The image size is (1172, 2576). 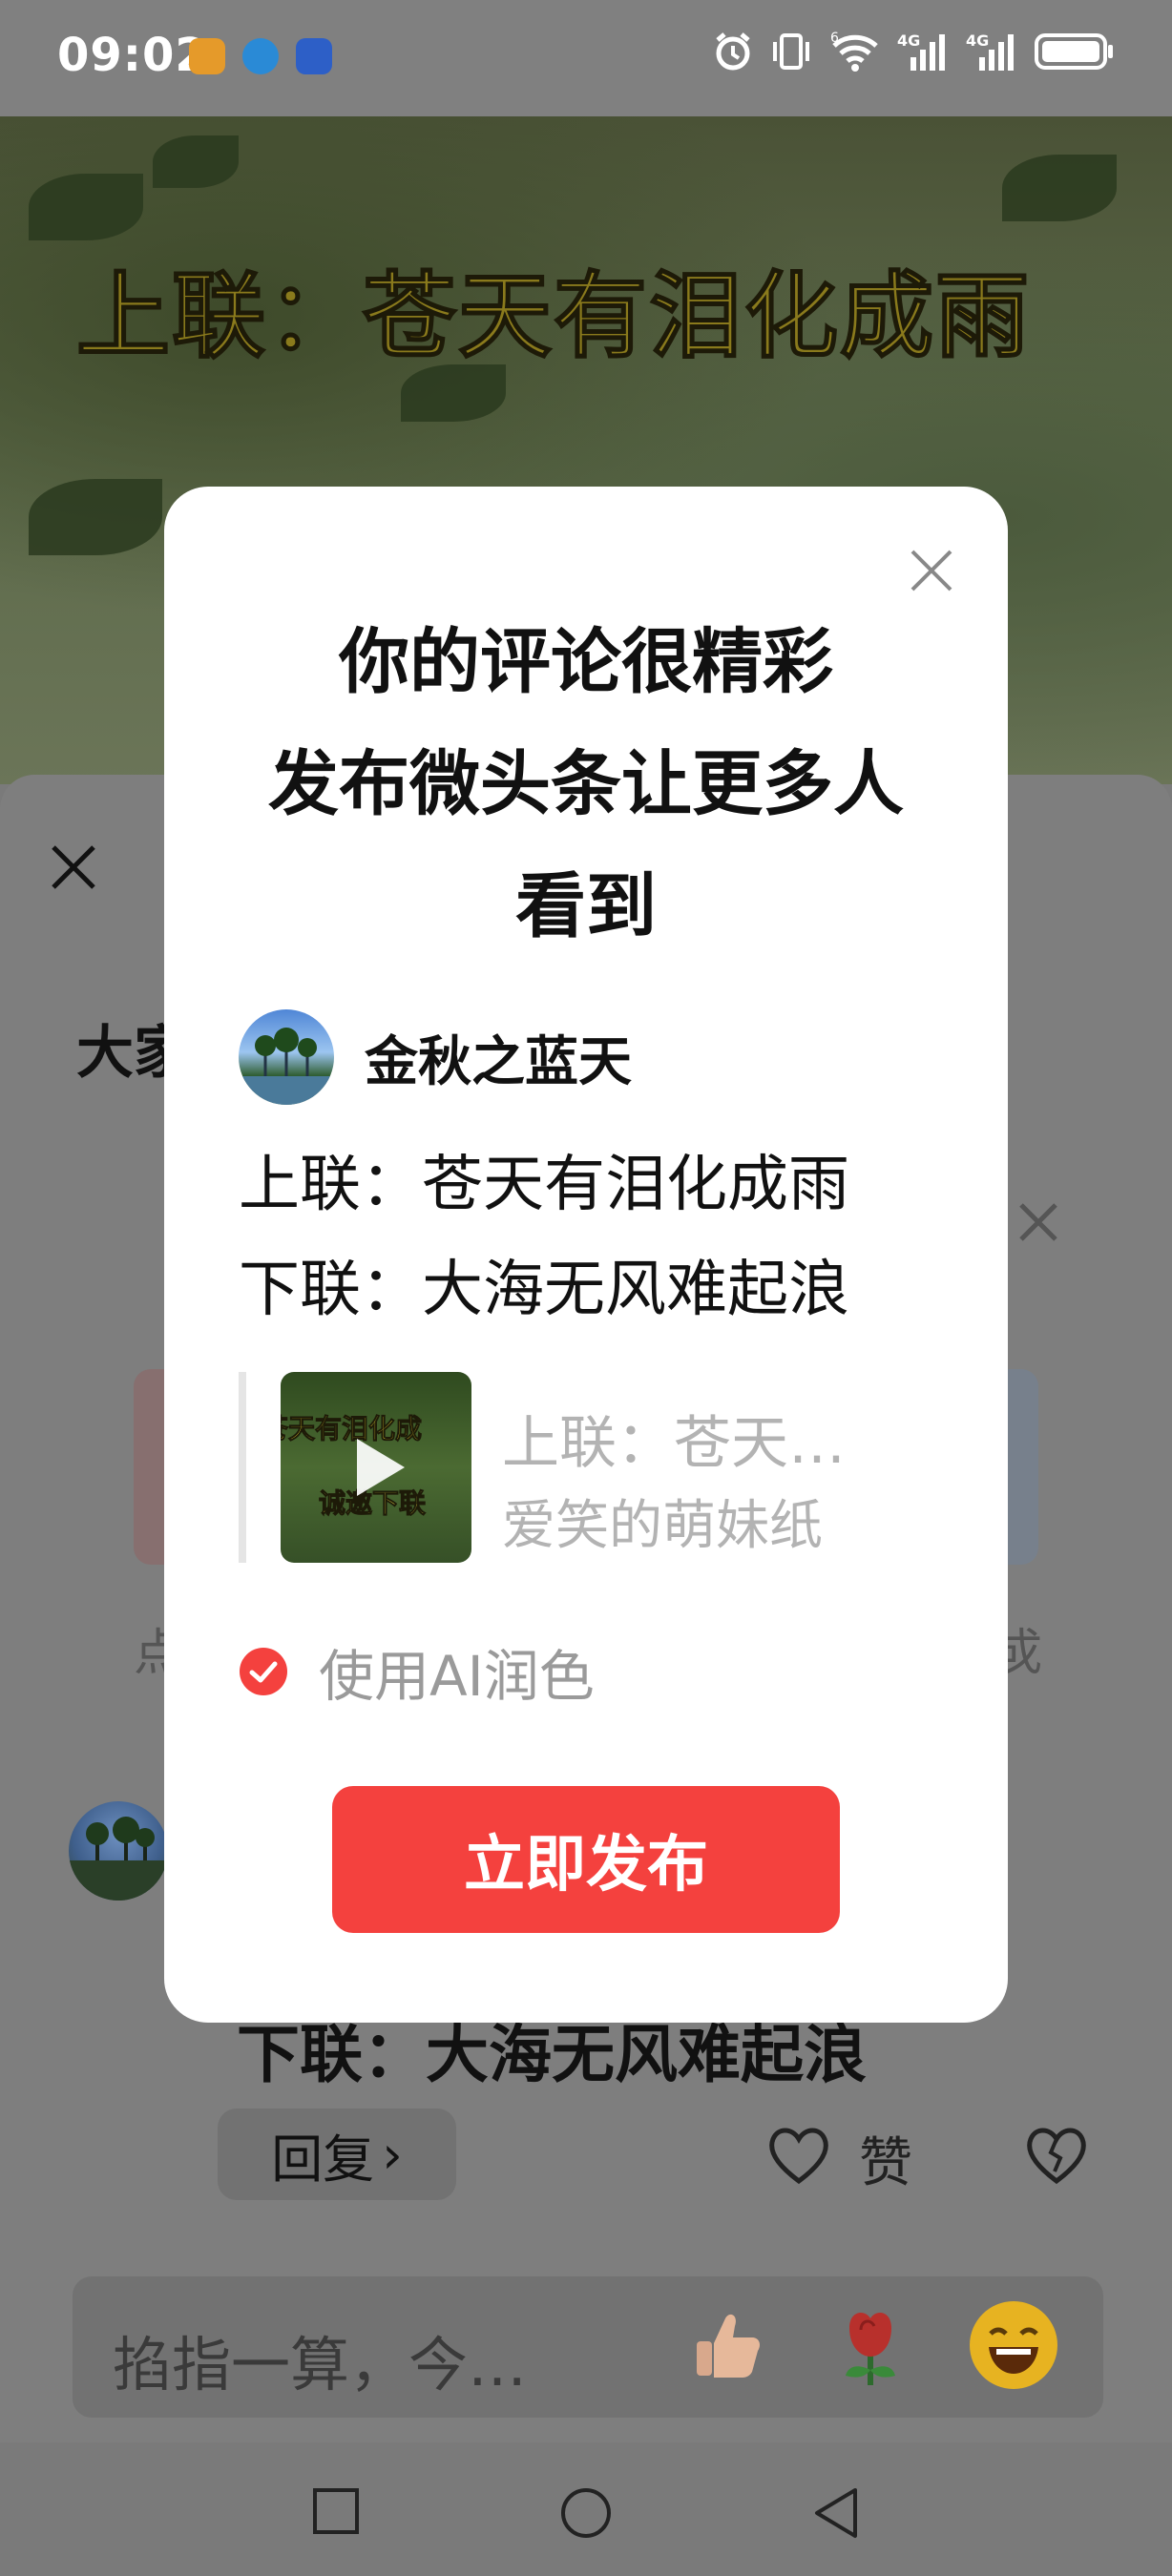 What do you see at coordinates (834, 38) in the screenshot?
I see `svg-text: 6` at bounding box center [834, 38].